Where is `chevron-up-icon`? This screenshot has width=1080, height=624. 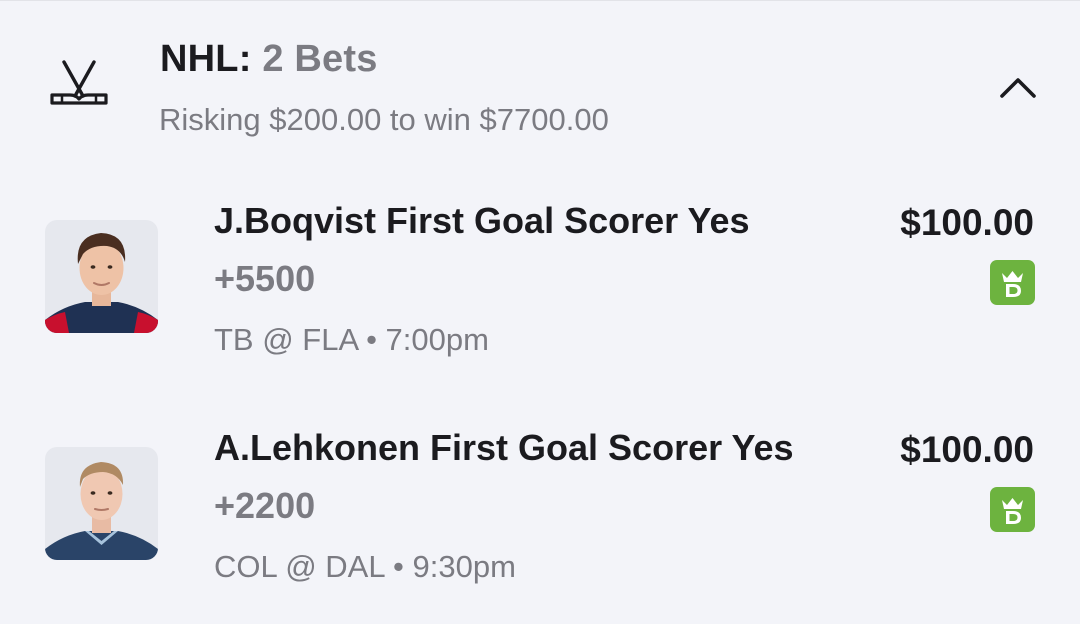
chevron-up-icon is located at coordinates (1018, 88).